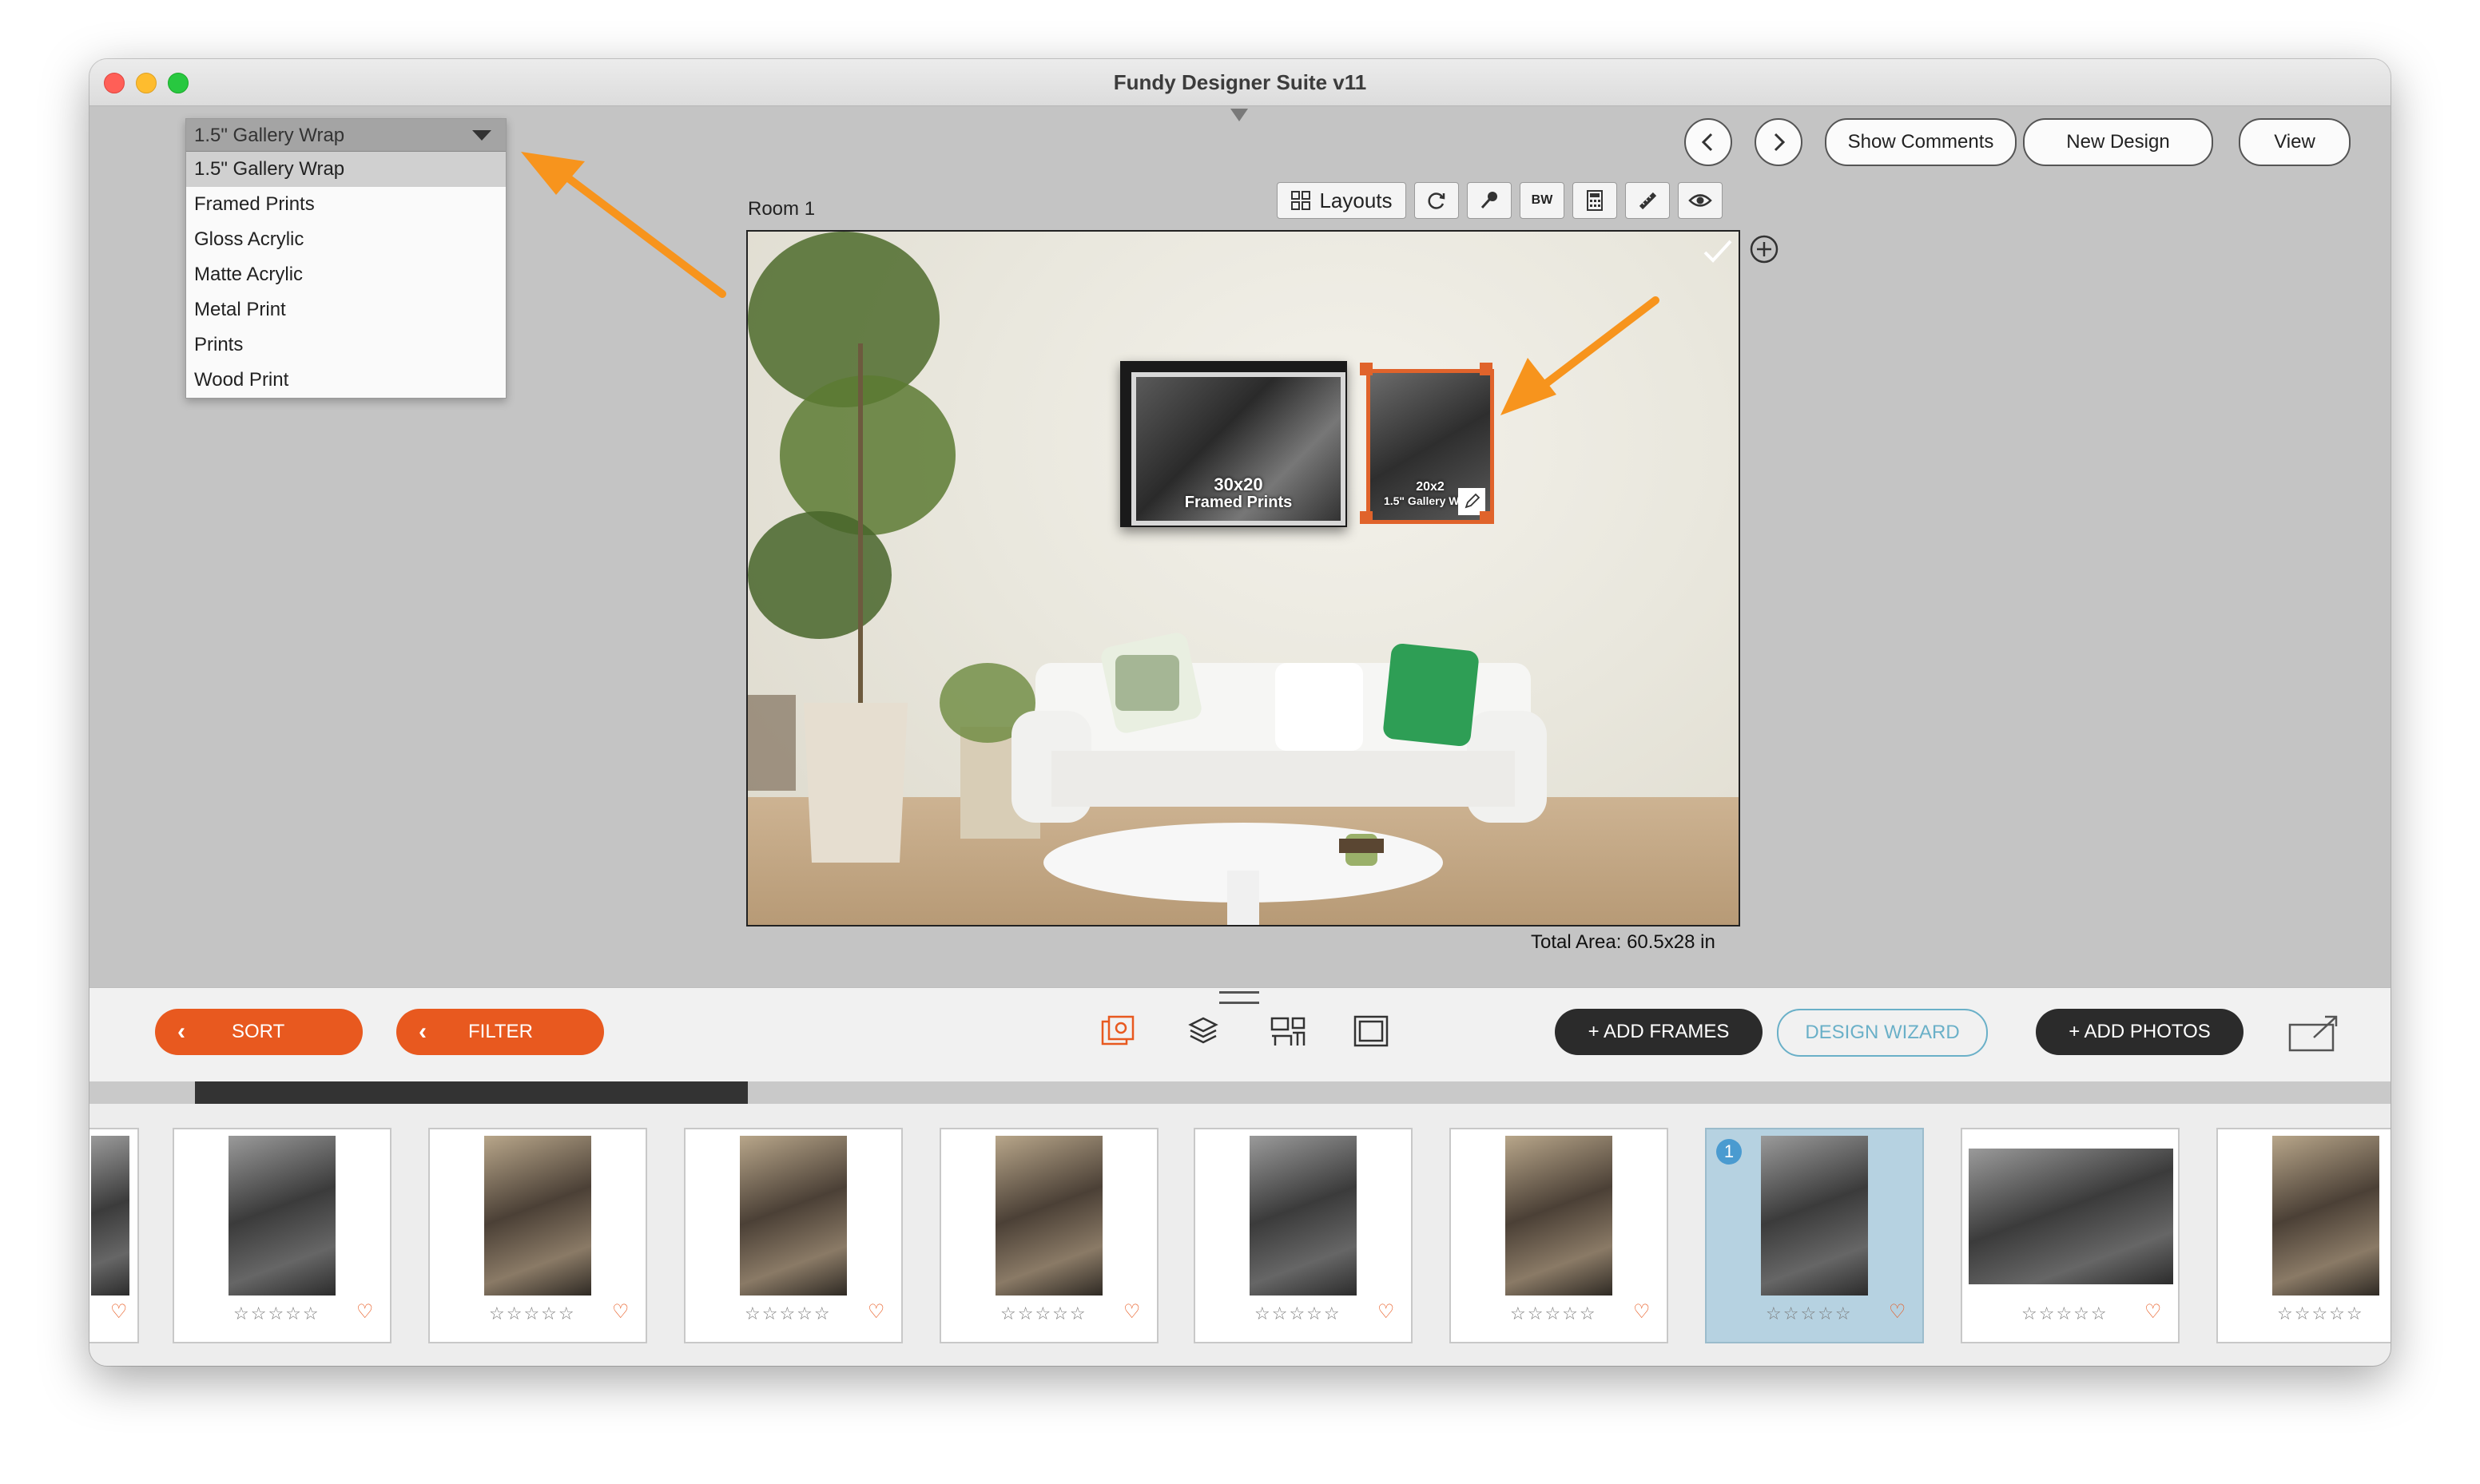  Describe the element at coordinates (2315, 1033) in the screenshot. I see `export-icon` at that location.